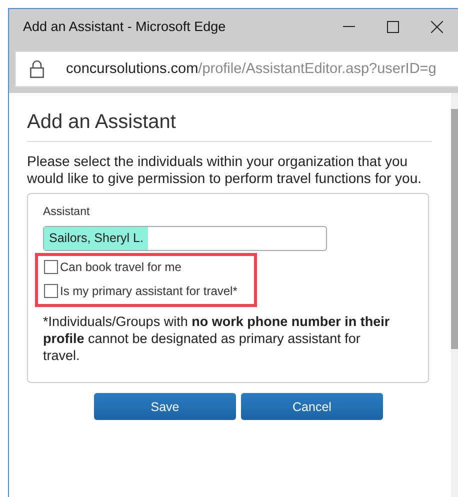 The width and height of the screenshot is (458, 497). I want to click on save-button: Save, so click(165, 406).